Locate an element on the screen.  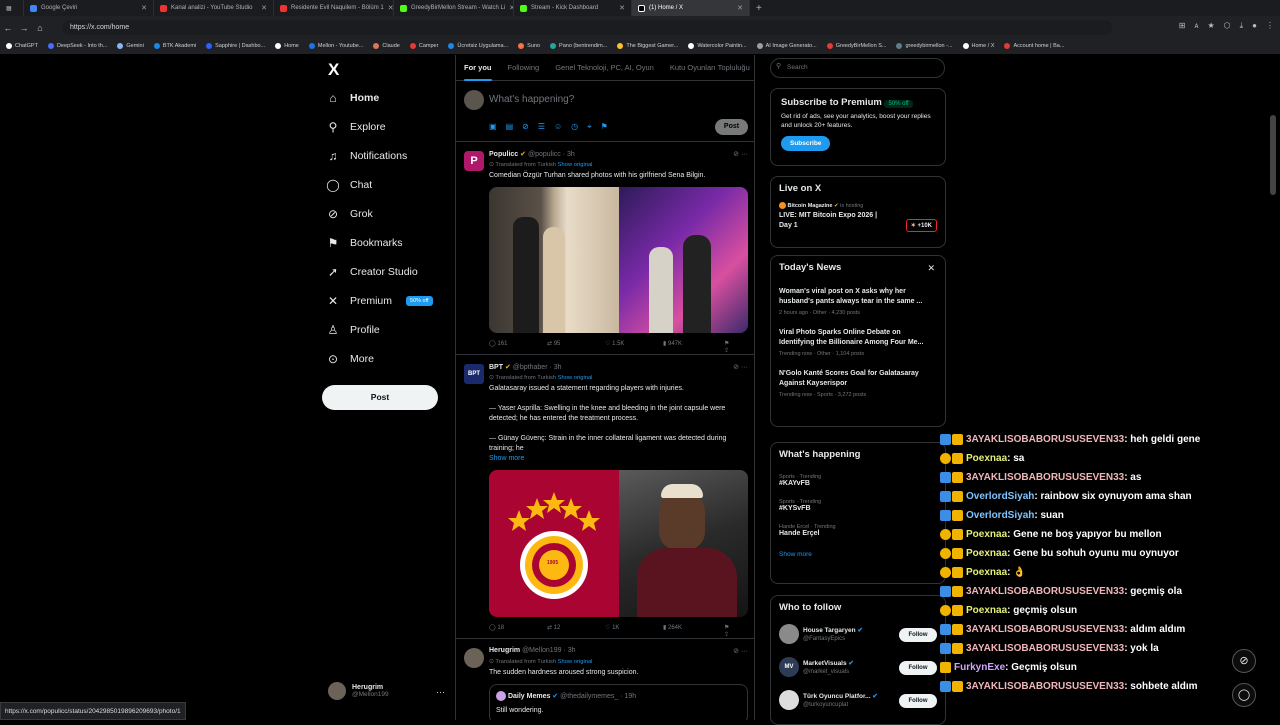
galatasaray-emblem: 1905 is located at coordinates (554, 543).